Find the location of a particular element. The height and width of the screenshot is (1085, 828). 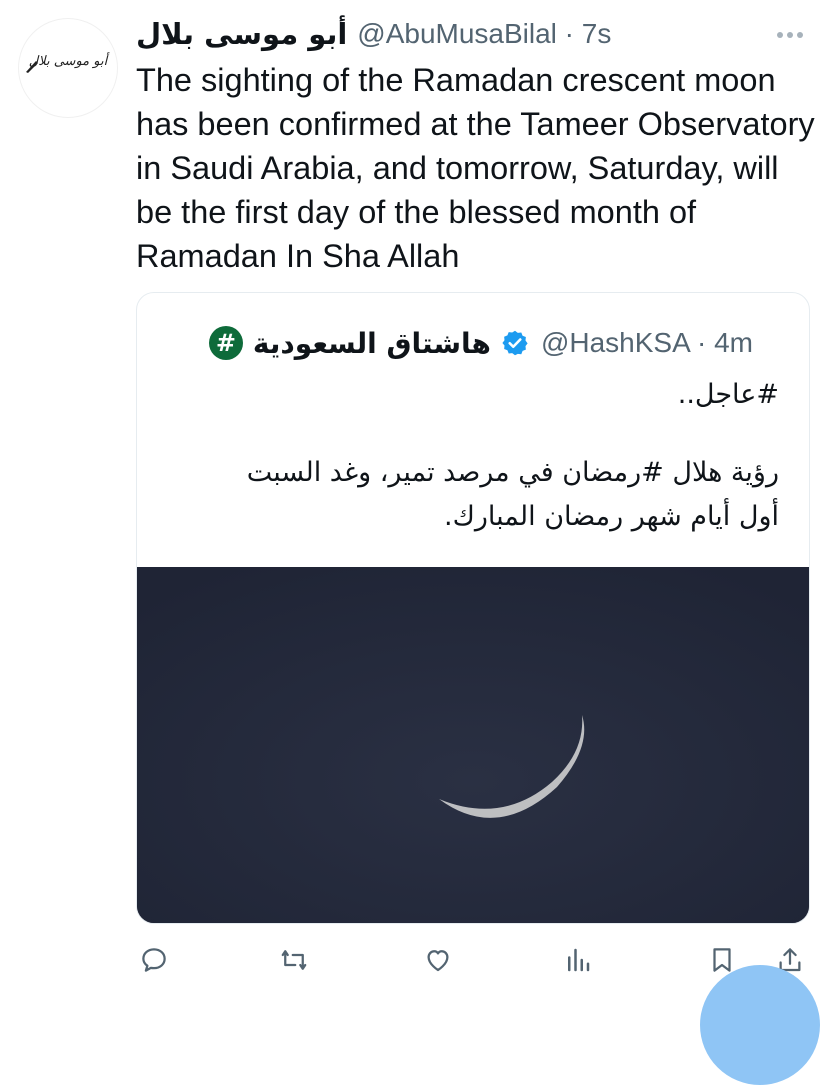

display-name: أبو موسى بلال is located at coordinates (241, 34).